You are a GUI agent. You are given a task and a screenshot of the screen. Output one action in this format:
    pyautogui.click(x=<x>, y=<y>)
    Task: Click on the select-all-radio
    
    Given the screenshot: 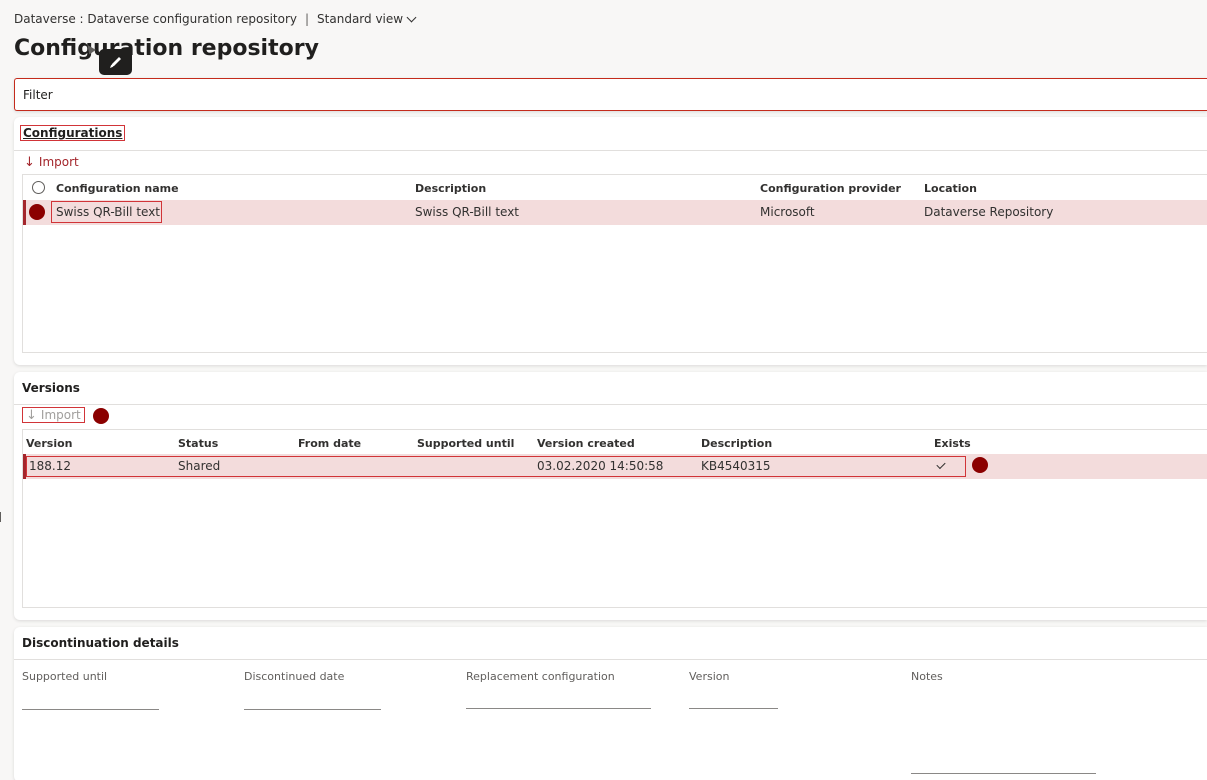 What is the action you would take?
    pyautogui.click(x=38, y=187)
    